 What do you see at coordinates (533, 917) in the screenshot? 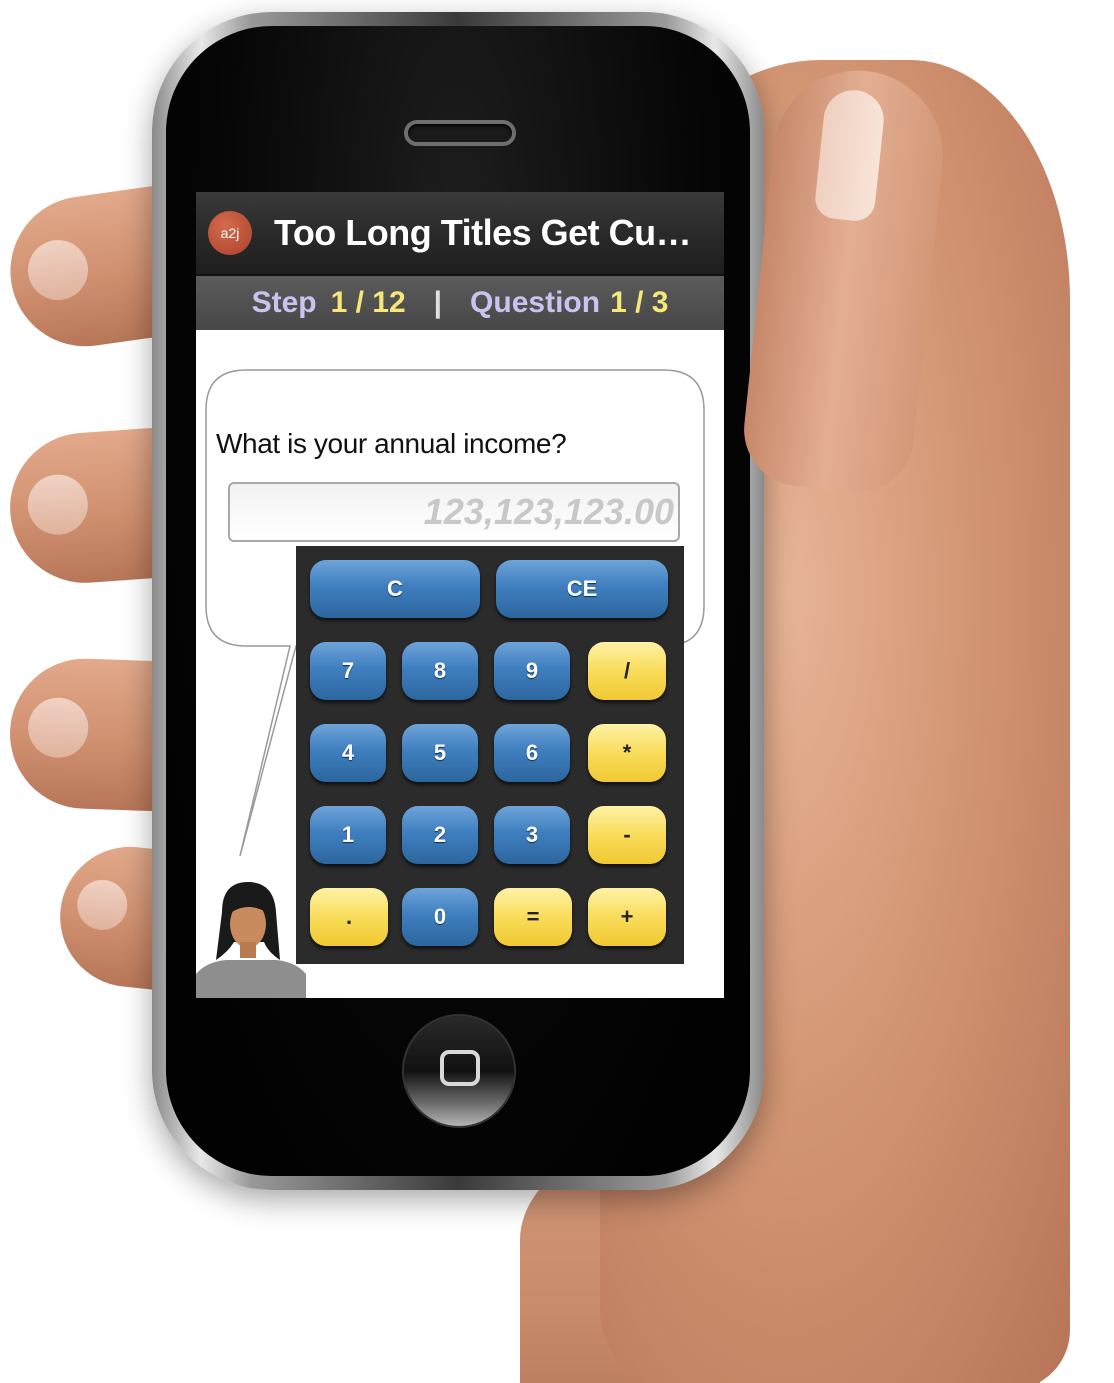
I see `key-equals: =` at bounding box center [533, 917].